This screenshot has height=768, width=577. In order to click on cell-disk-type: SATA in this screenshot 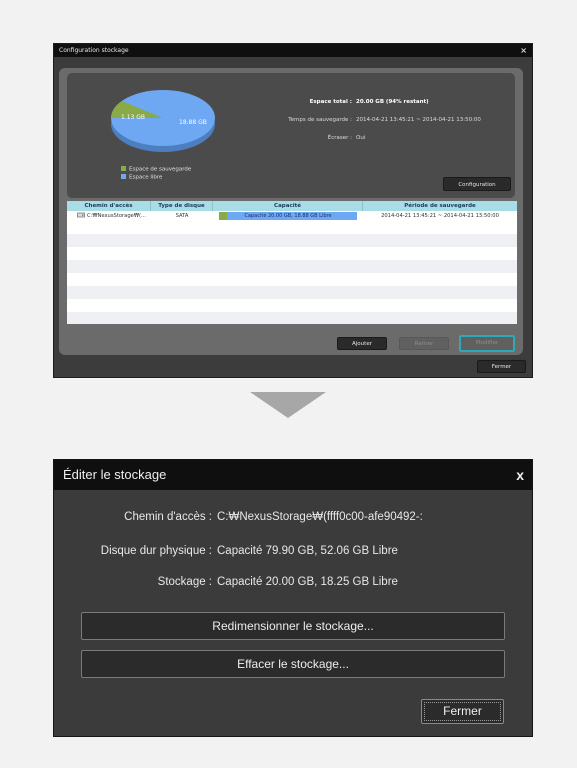, I will do `click(182, 216)`.